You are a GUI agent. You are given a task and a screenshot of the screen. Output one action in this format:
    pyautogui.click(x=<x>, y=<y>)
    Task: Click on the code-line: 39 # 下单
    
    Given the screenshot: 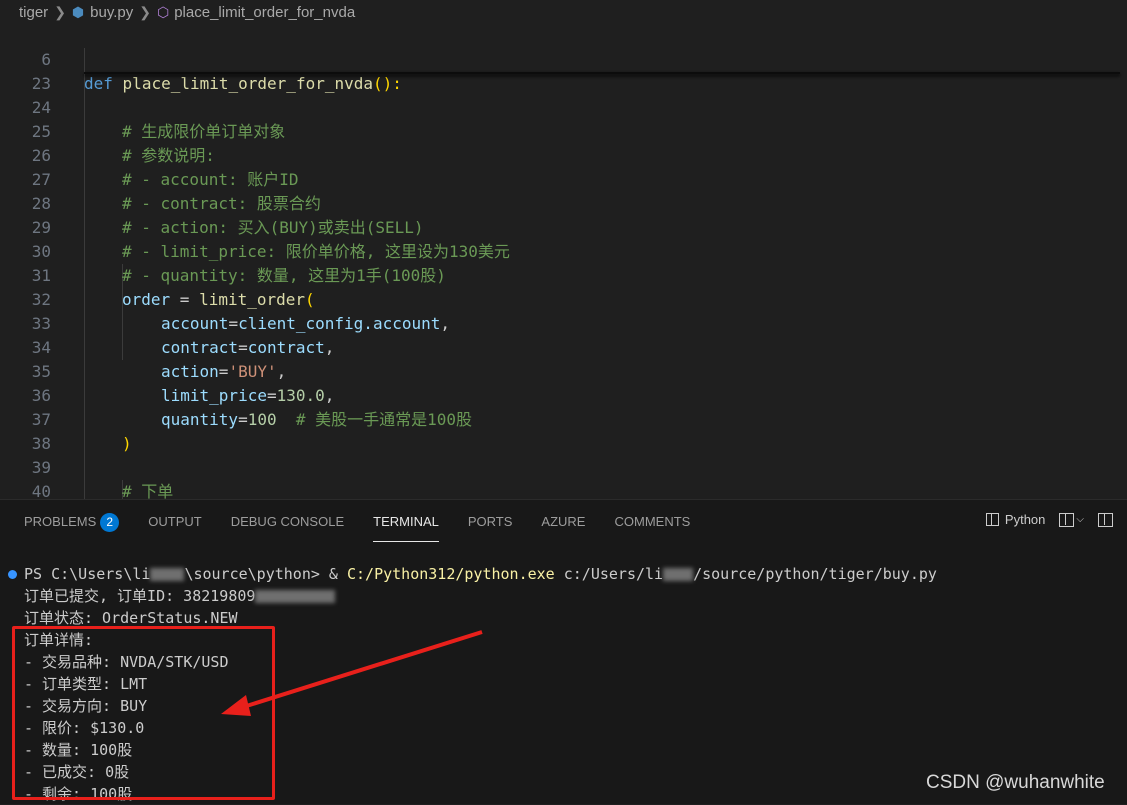 What is the action you would take?
    pyautogui.click(x=563, y=465)
    